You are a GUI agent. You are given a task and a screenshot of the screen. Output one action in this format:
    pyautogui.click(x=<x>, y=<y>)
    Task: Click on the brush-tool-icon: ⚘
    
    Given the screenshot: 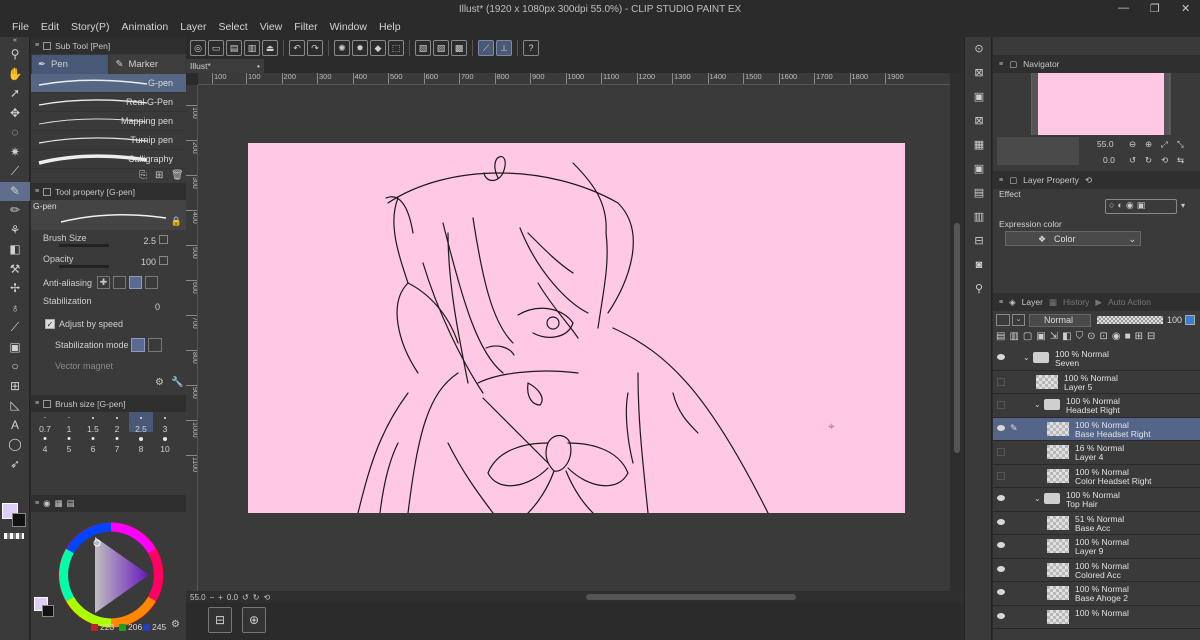 What is the action you would take?
    pyautogui.click(x=15, y=231)
    